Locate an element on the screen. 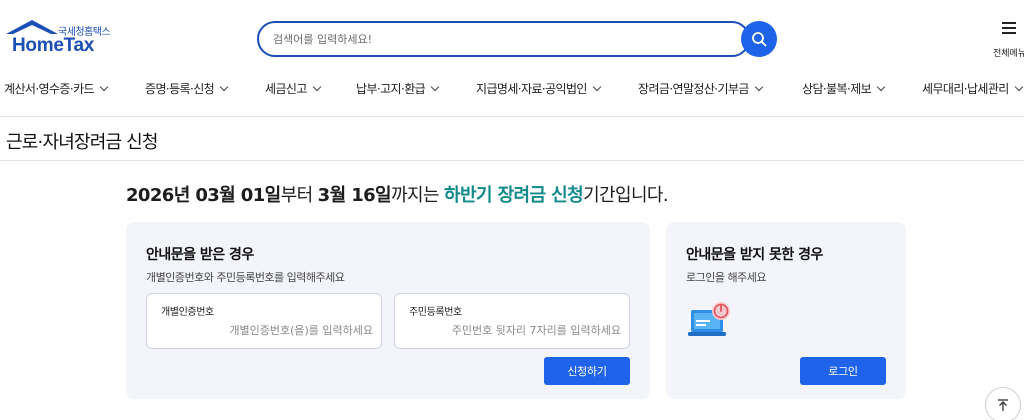  login-button: 로그인 is located at coordinates (843, 371).